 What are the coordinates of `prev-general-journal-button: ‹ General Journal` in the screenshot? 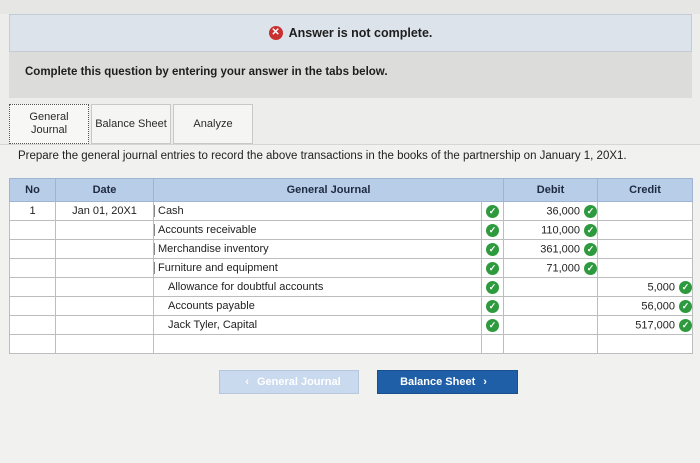 It's located at (289, 382).